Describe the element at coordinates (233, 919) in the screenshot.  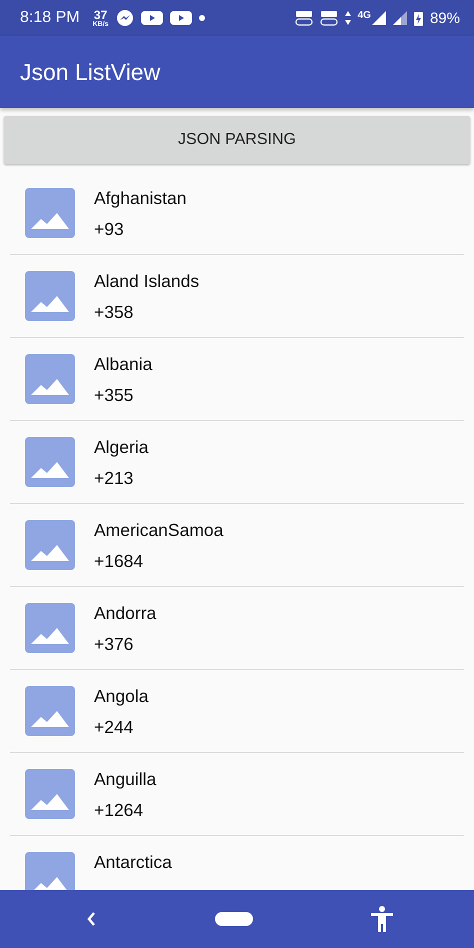
I see `home-icon` at that location.